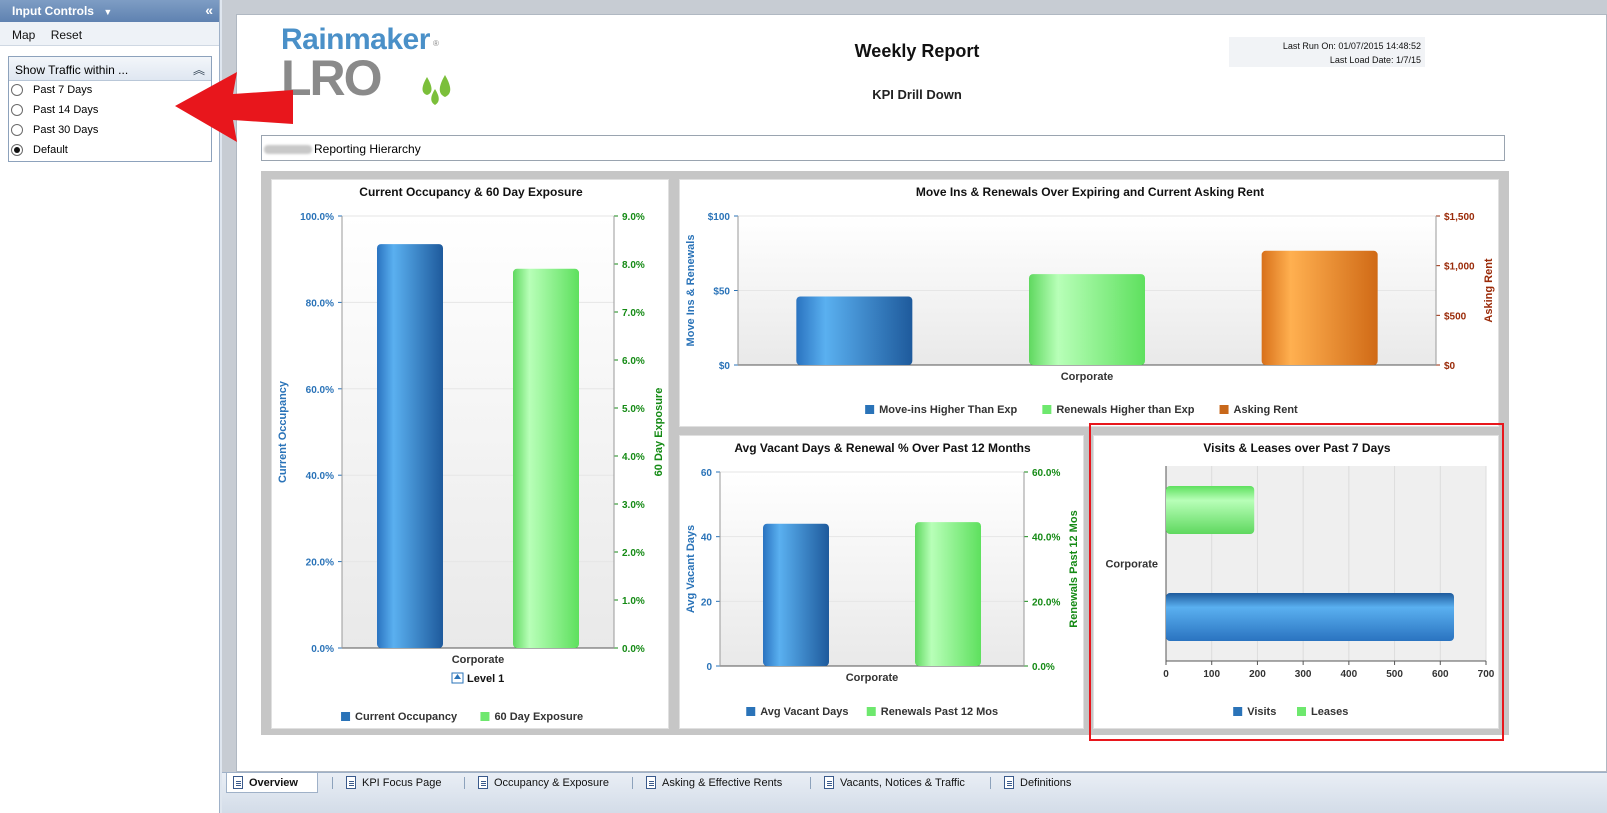 This screenshot has width=1607, height=813. What do you see at coordinates (320, 563) in the screenshot?
I see `y-tick-label: 20.0%` at bounding box center [320, 563].